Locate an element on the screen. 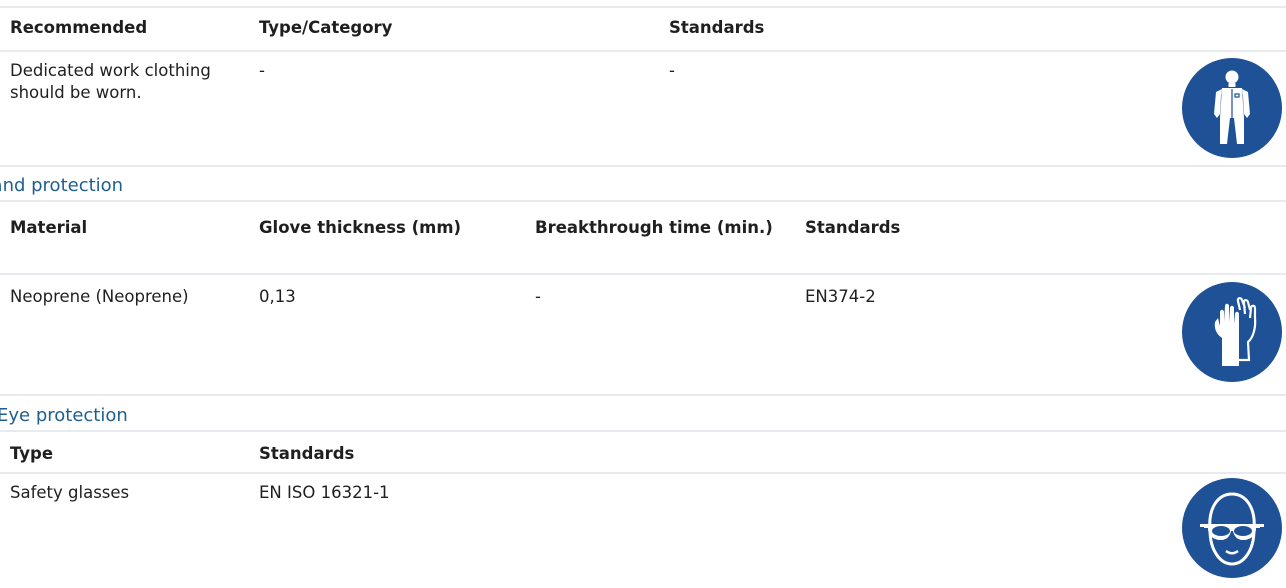 This screenshot has height=588, width=1286. section-title-eye-protection: Eye protection is located at coordinates (64, 415).